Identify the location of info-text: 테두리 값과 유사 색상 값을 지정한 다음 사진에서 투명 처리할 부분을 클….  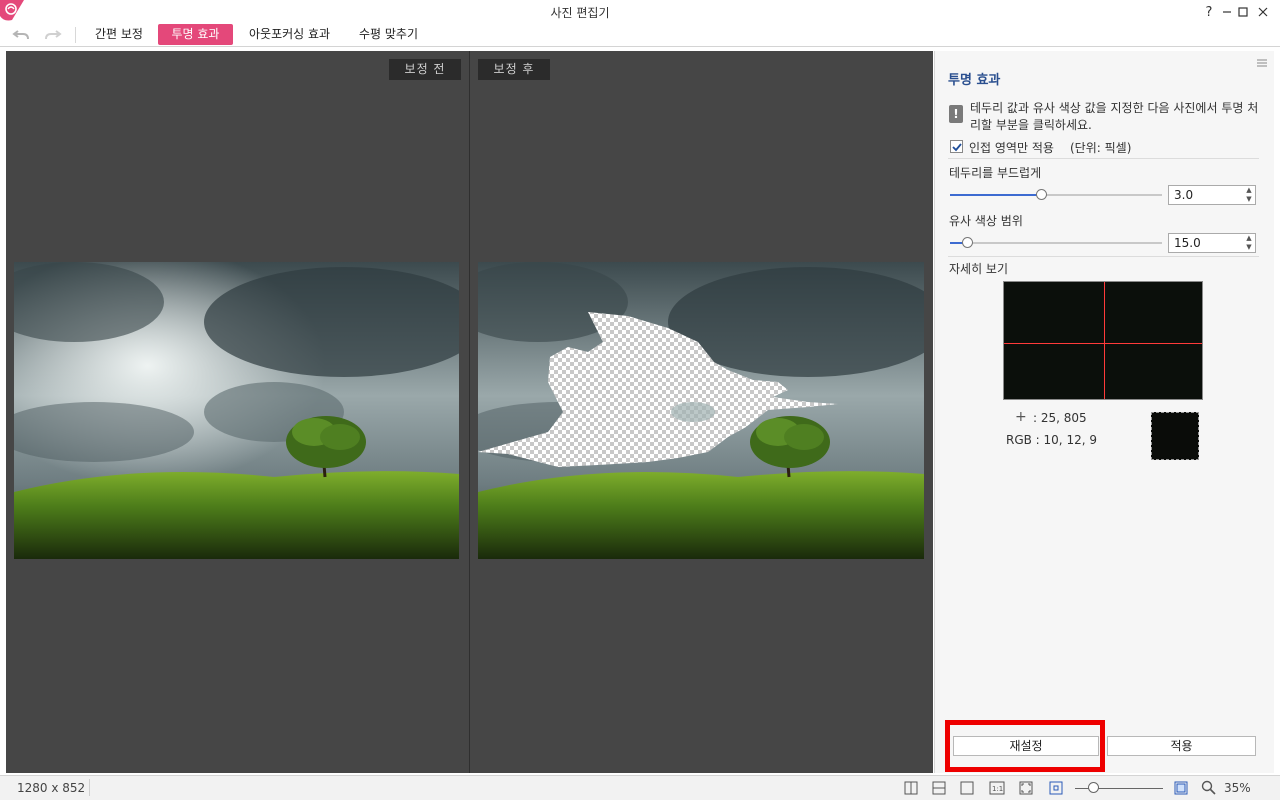
(1114, 116).